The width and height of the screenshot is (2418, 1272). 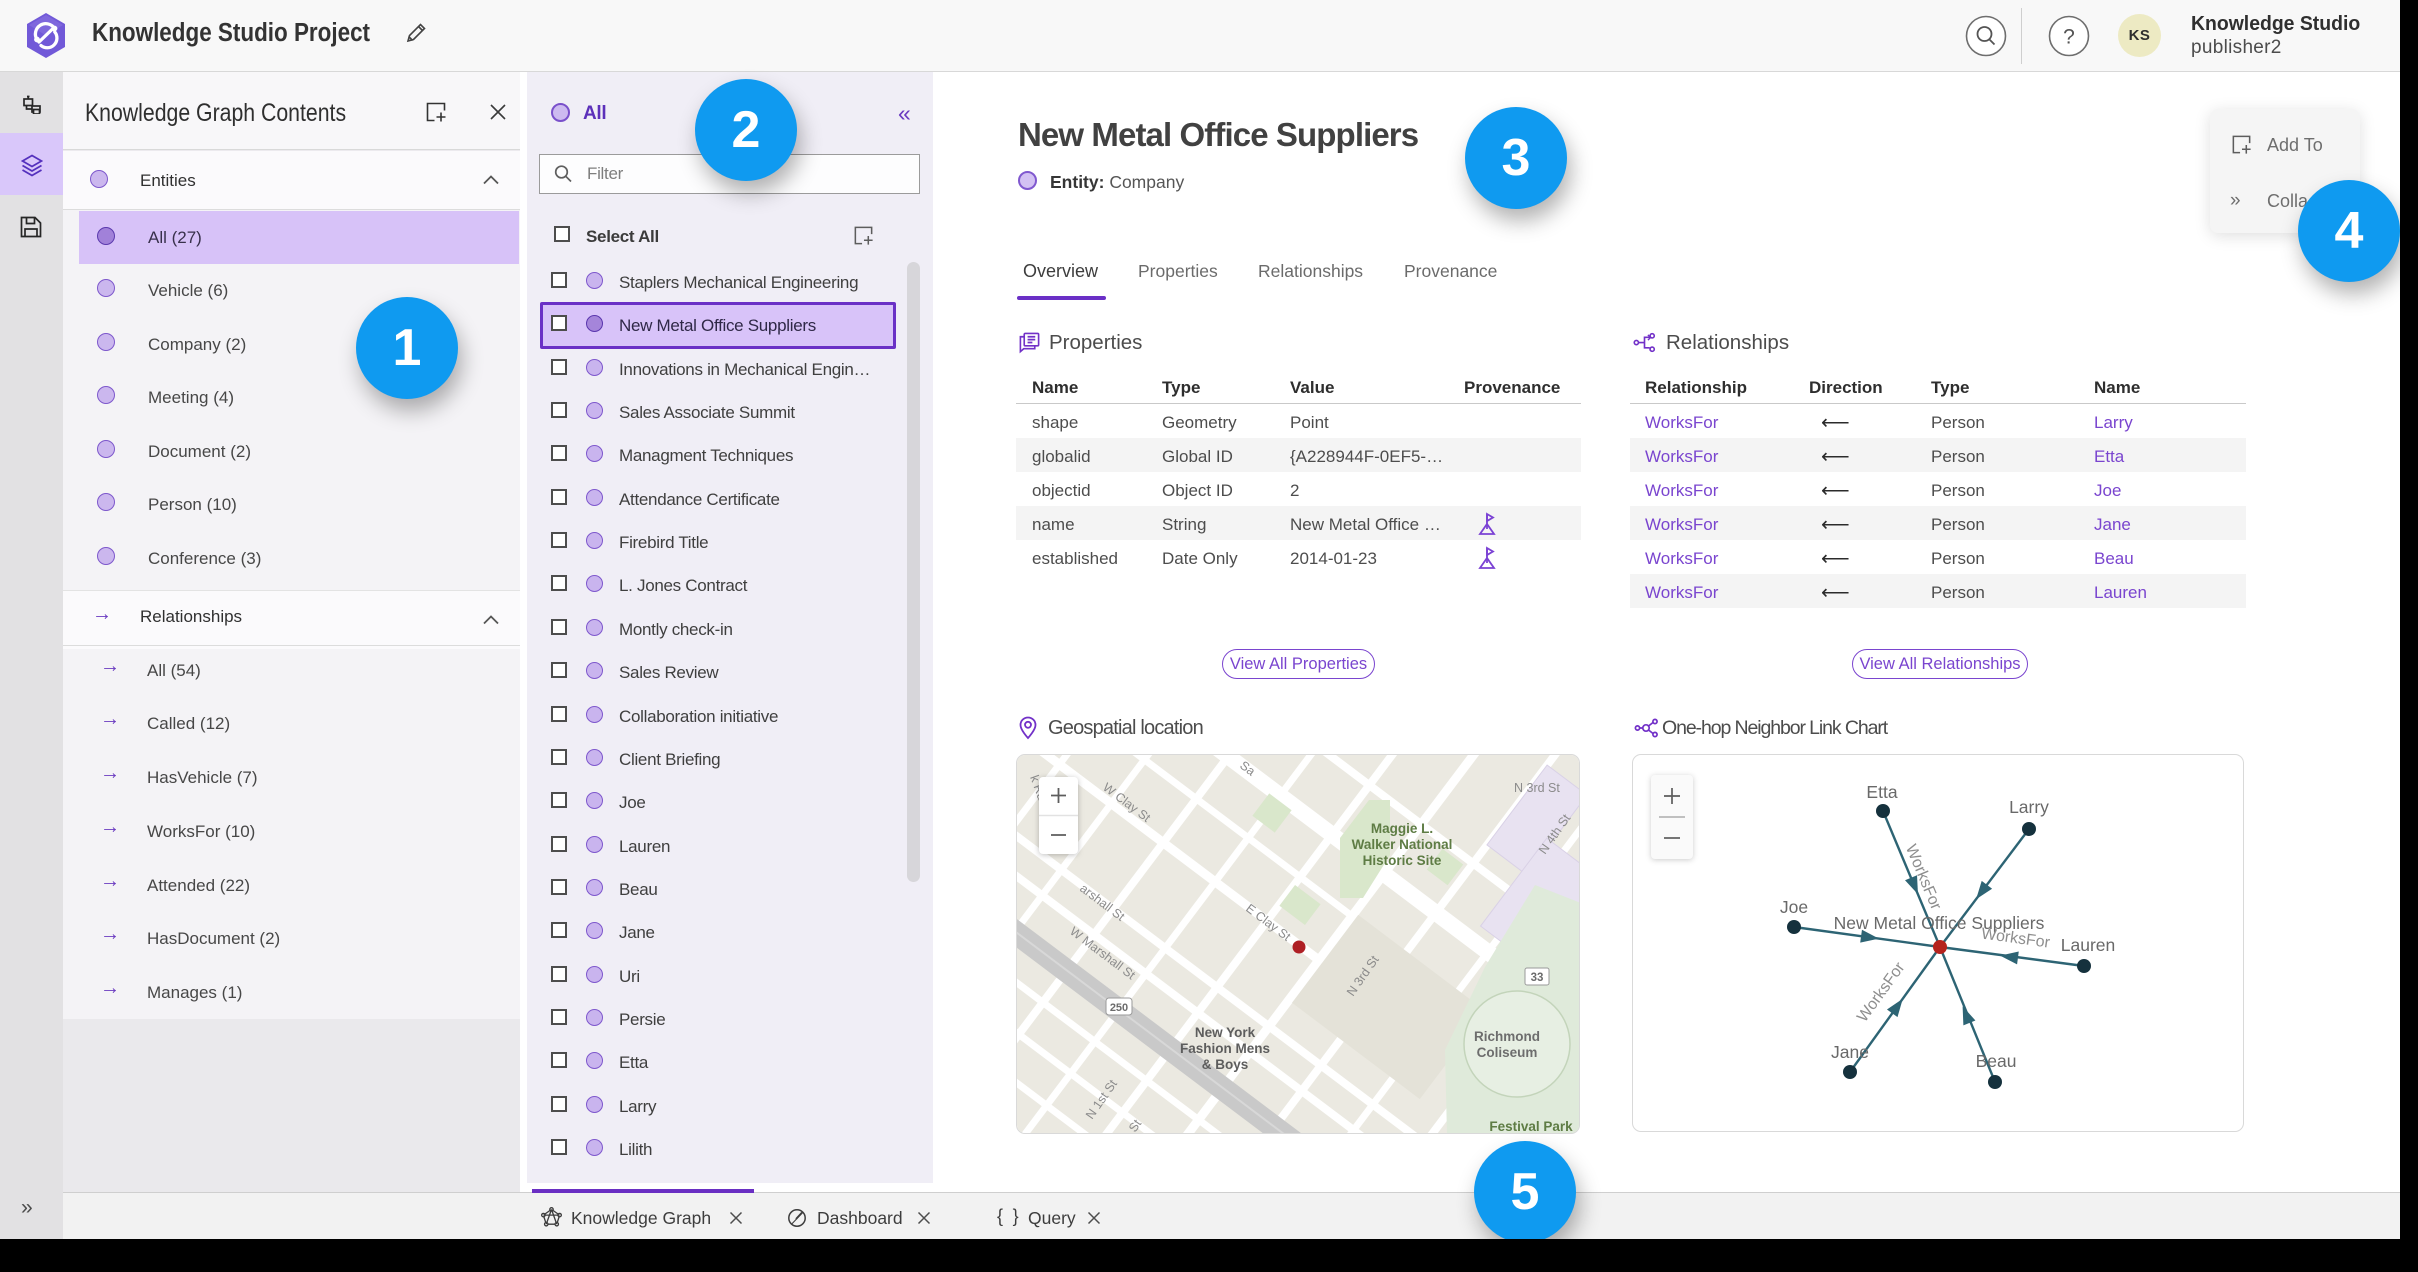 What do you see at coordinates (1850, 1052) in the screenshot?
I see `svg-text: Jane` at bounding box center [1850, 1052].